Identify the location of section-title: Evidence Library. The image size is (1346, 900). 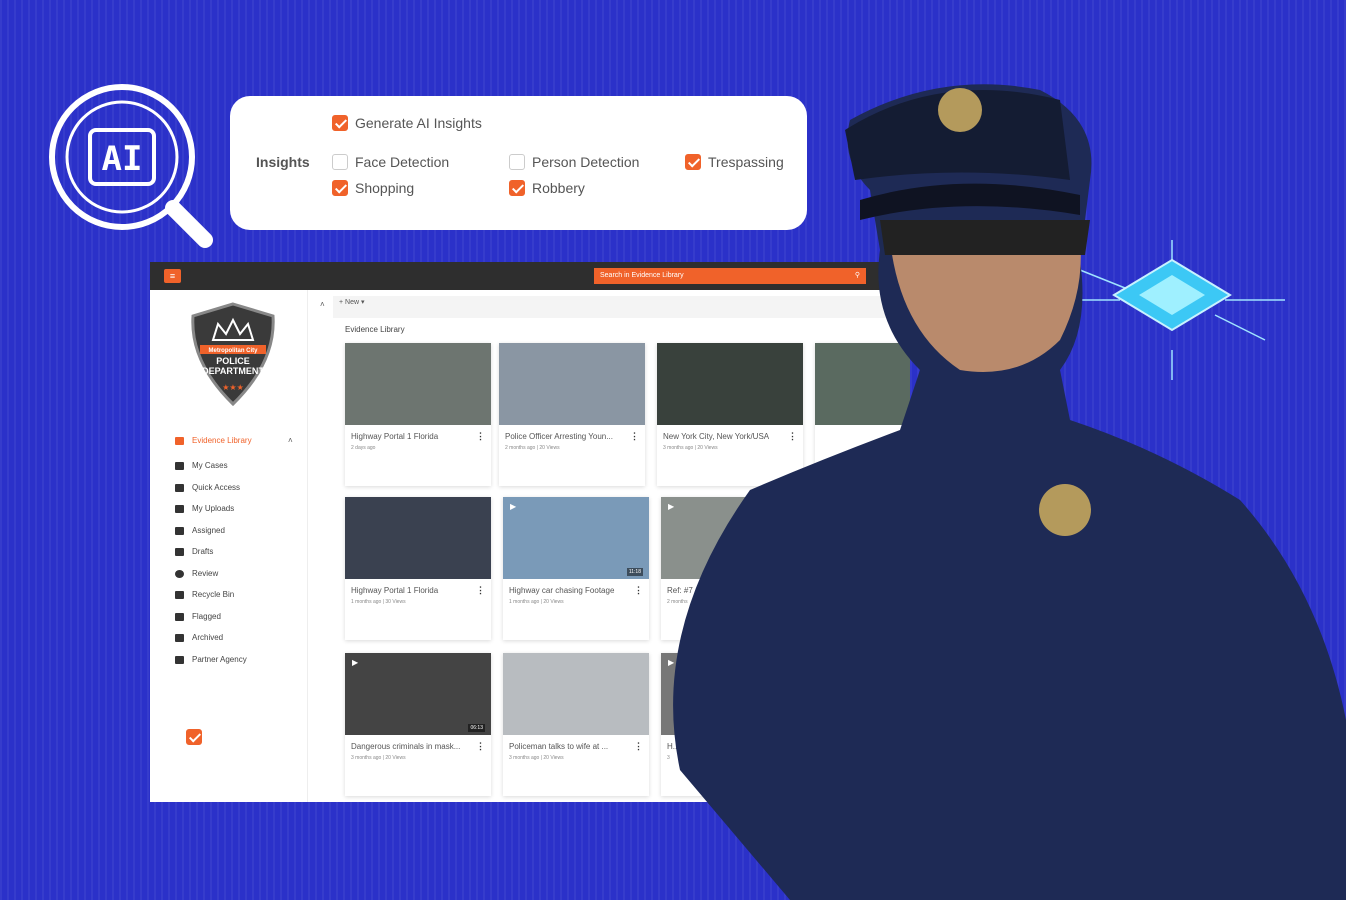
(375, 329).